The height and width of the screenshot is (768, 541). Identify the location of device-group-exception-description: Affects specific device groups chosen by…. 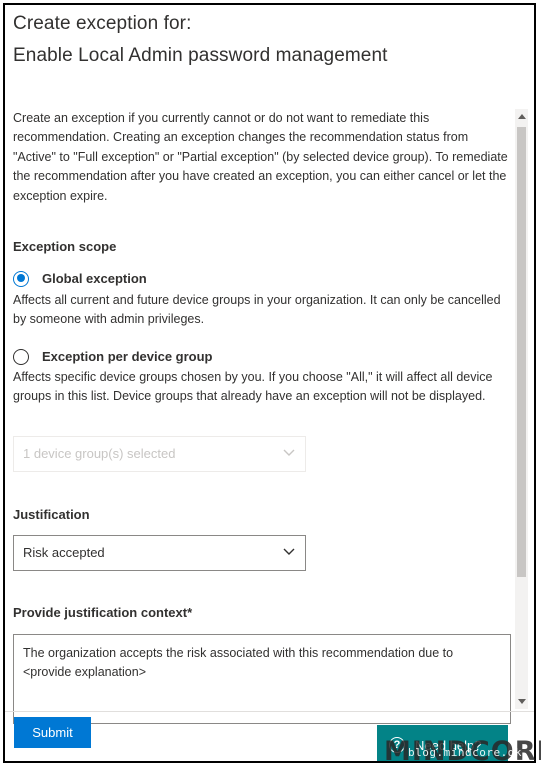
(253, 387).